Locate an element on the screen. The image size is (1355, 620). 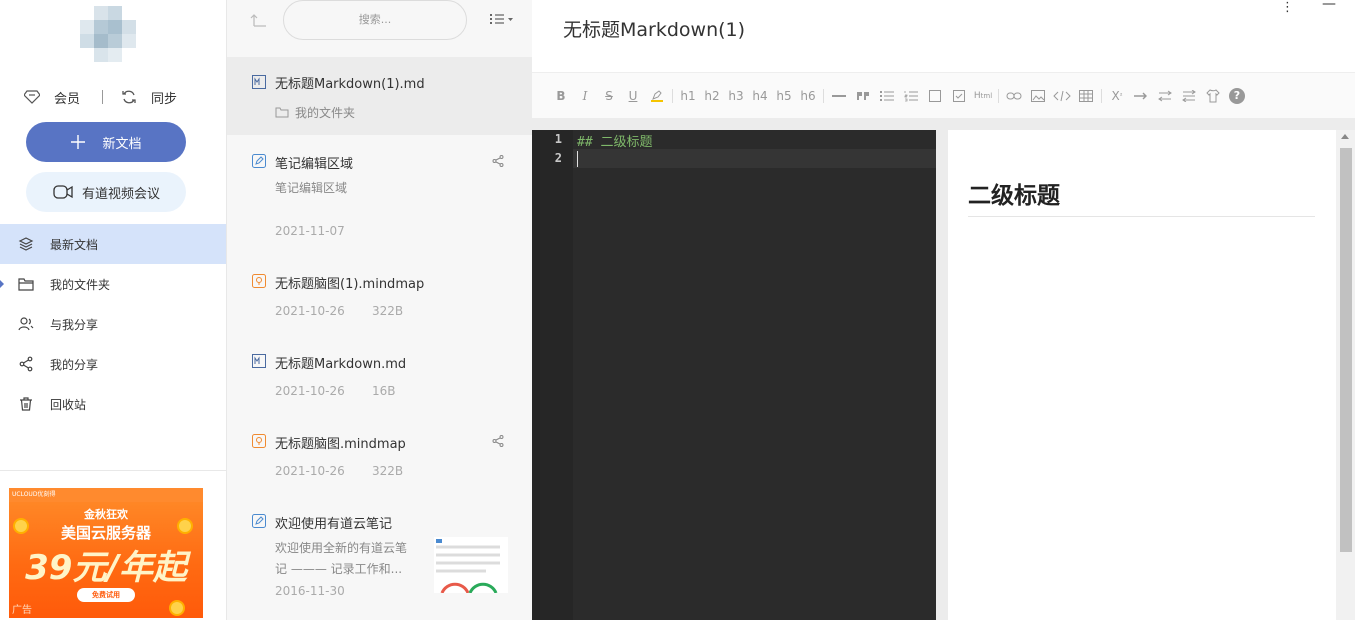
expand-caret-icon is located at coordinates (2, 284).